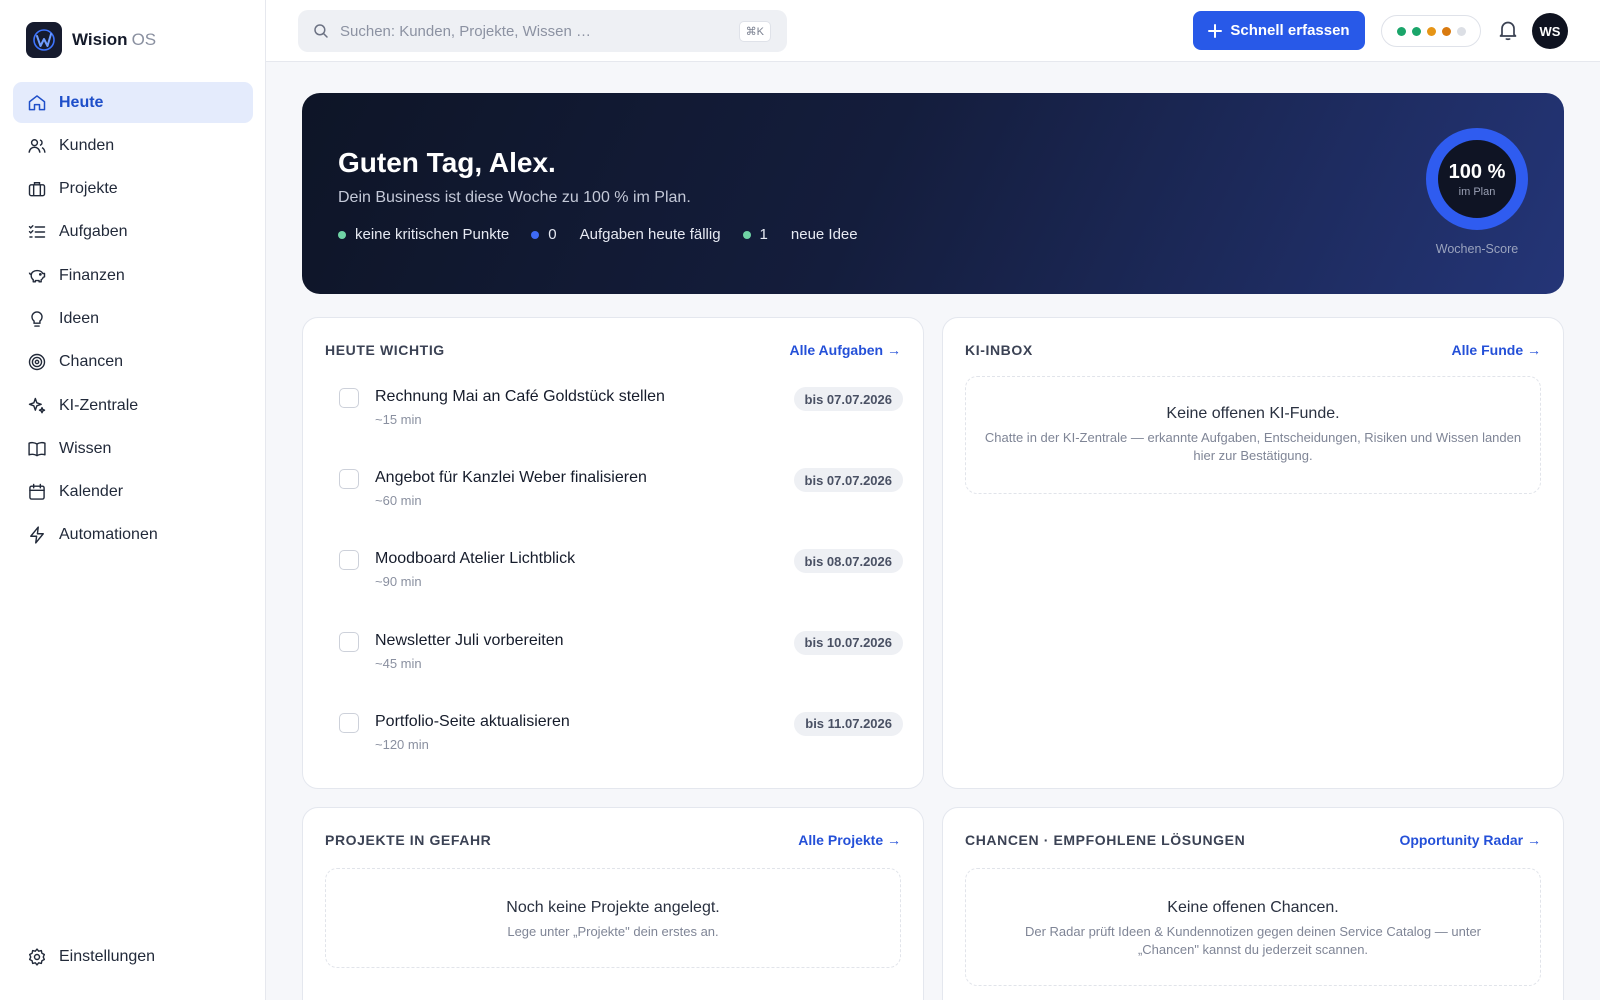 The width and height of the screenshot is (1600, 1000). I want to click on sidebar-item-label: Automationen, so click(108, 535).